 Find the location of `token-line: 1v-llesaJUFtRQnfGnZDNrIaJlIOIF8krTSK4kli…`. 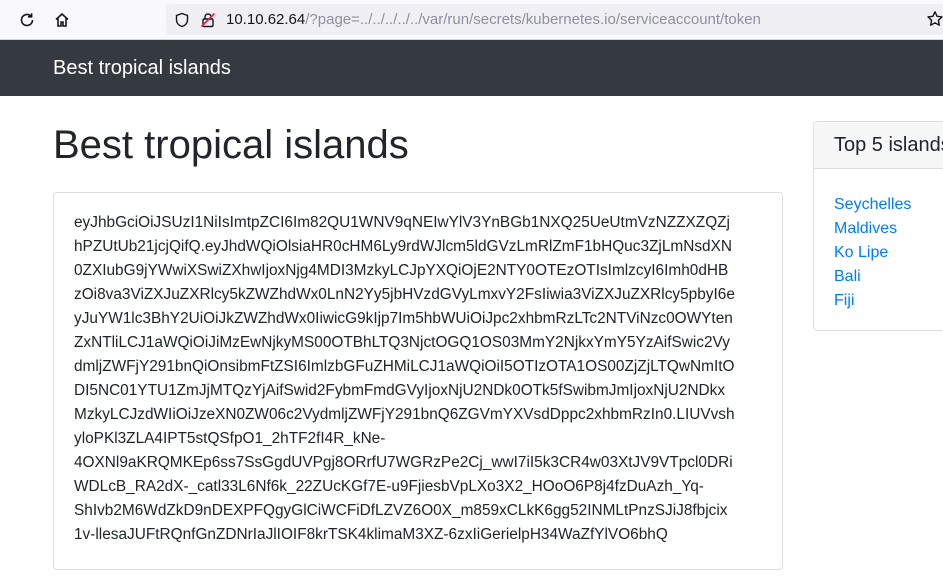

token-line: 1v-llesaJUFtRQnfGnZDNrIaJlIOIF8krTSK4kli… is located at coordinates (371, 534).